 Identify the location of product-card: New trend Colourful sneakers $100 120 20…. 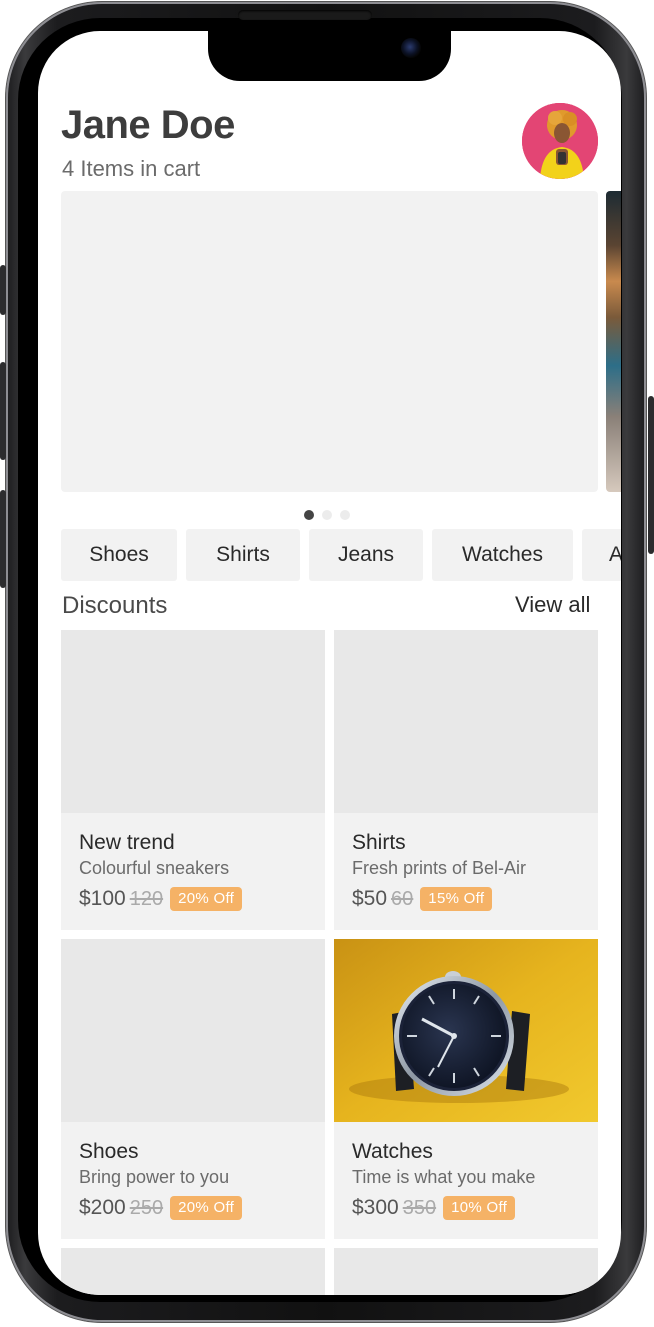
(193, 780).